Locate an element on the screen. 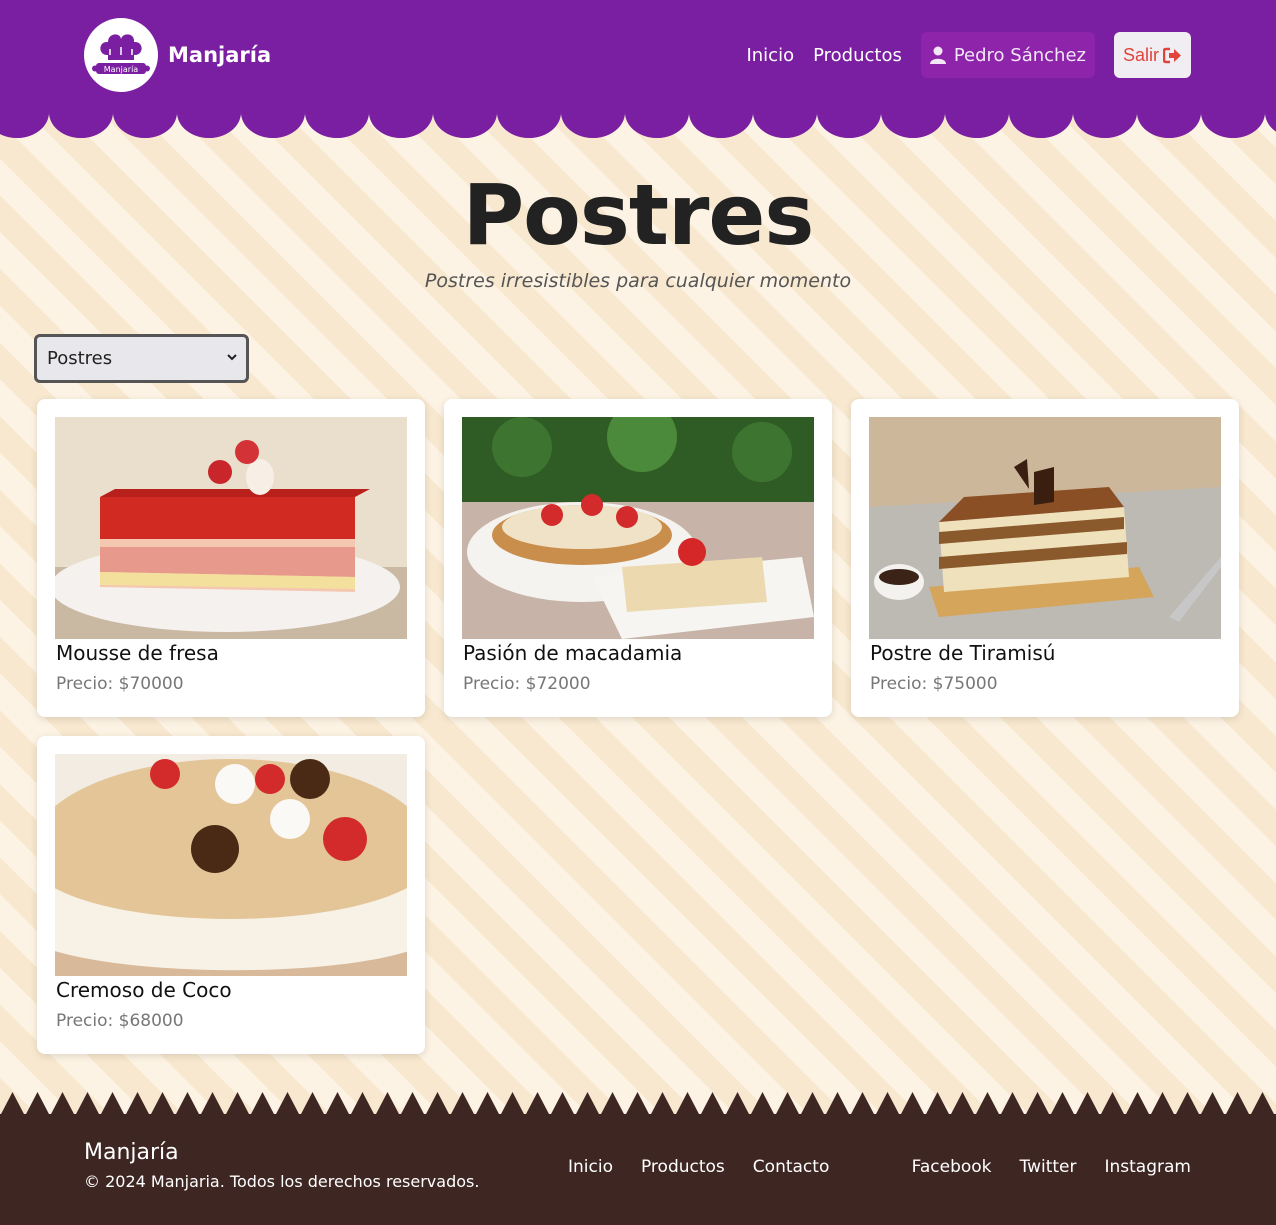 This screenshot has height=1225, width=1276. footer-zigzag-border is located at coordinates (638, 1103).